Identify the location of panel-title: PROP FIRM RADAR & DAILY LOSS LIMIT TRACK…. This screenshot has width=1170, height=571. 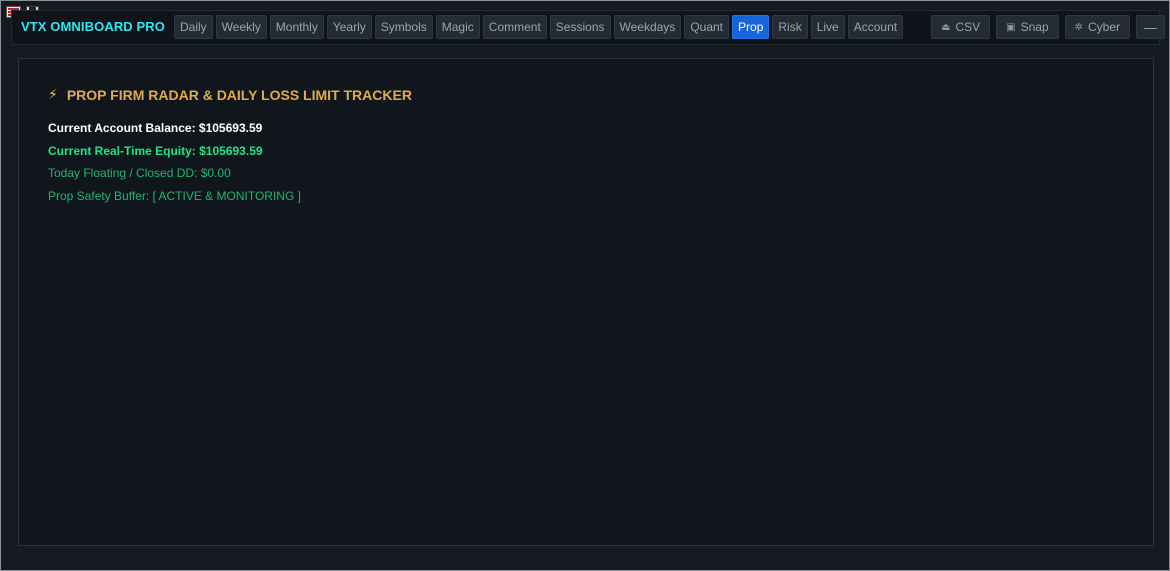
(239, 94).